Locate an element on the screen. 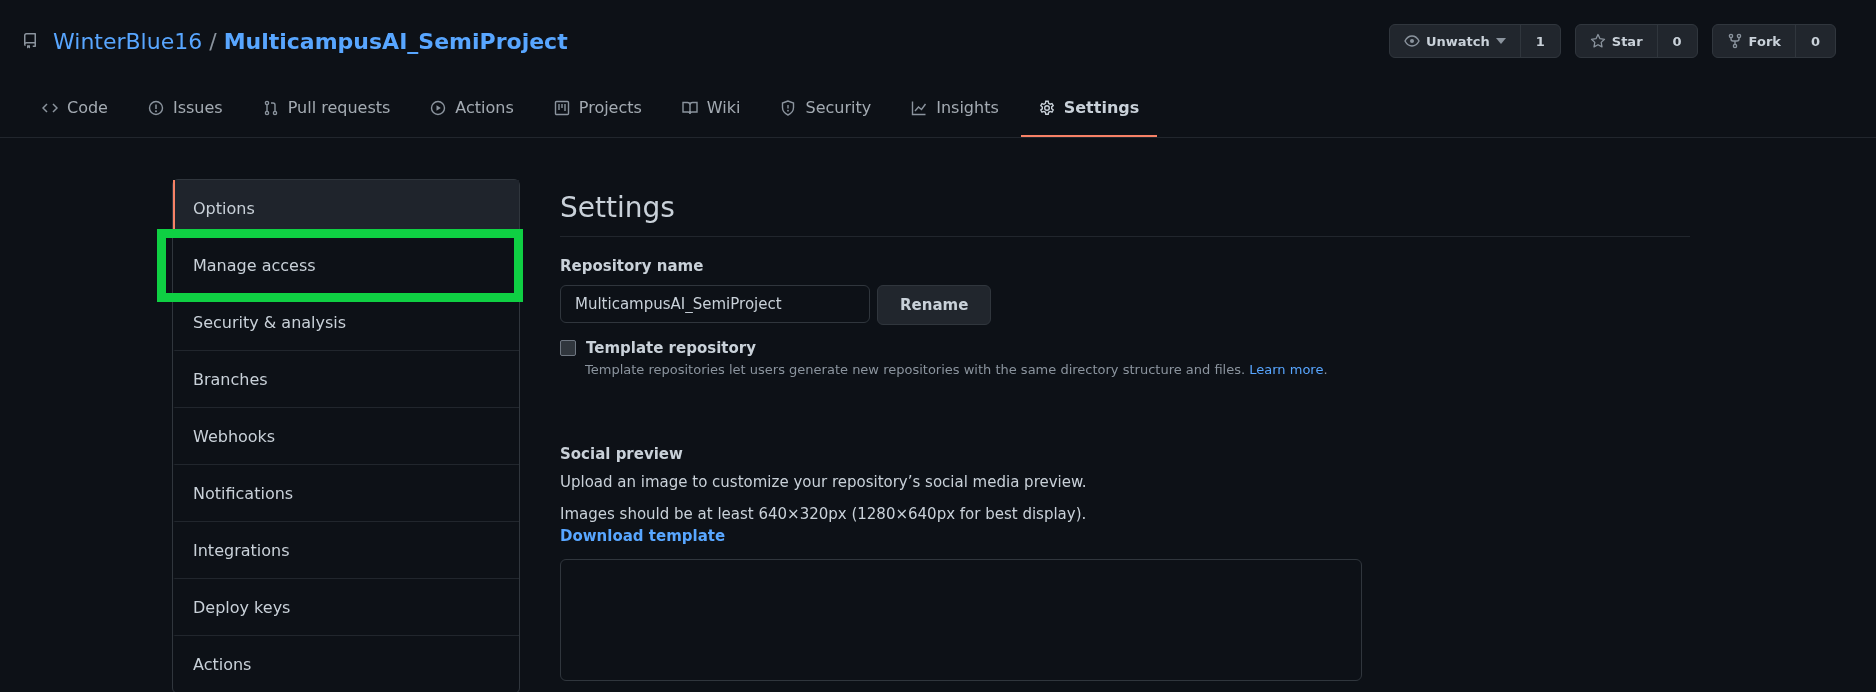 The image size is (1876, 692). project-board-icon is located at coordinates (561, 107).